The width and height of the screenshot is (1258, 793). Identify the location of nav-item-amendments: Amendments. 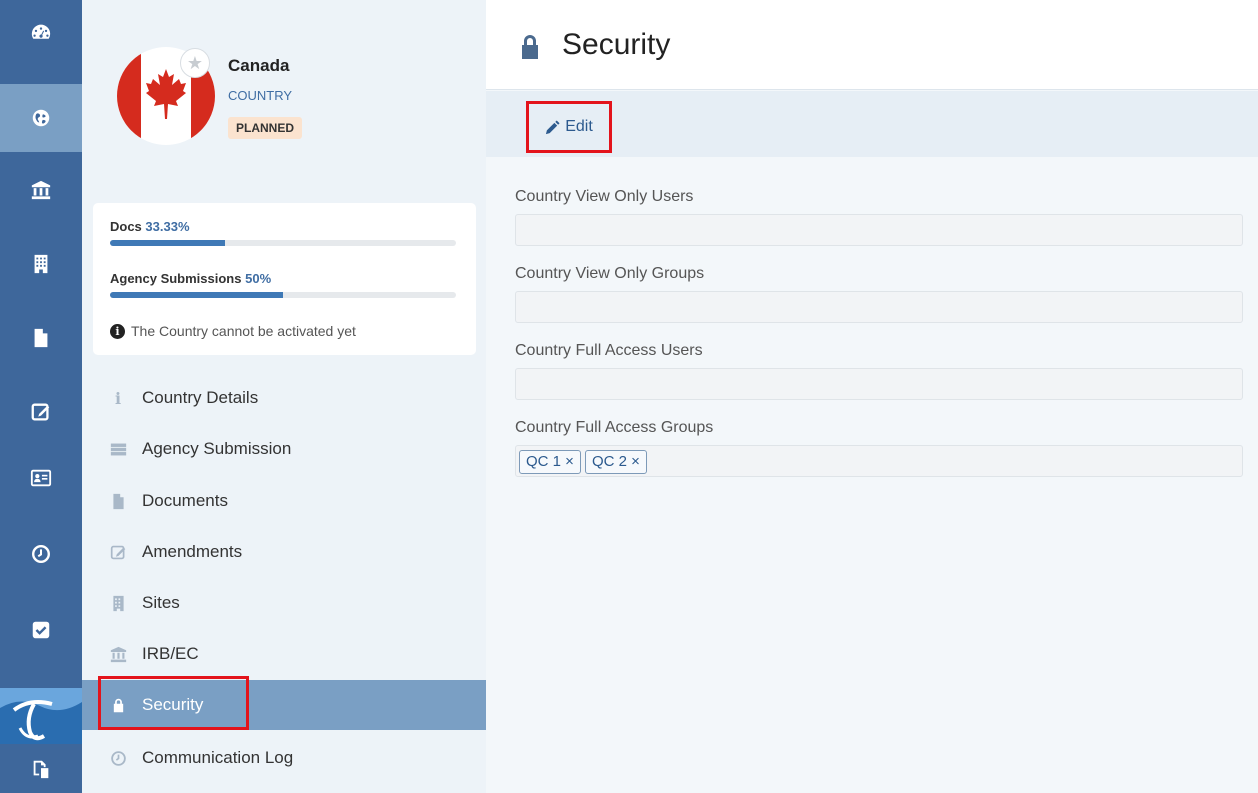
(284, 552).